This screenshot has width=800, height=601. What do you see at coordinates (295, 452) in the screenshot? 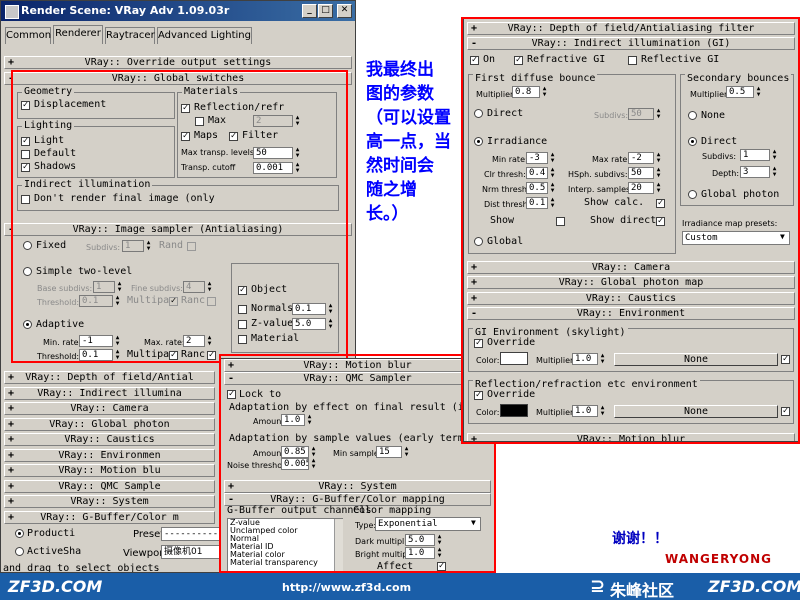
I see `amount-values-field: 0.85` at bounding box center [295, 452].